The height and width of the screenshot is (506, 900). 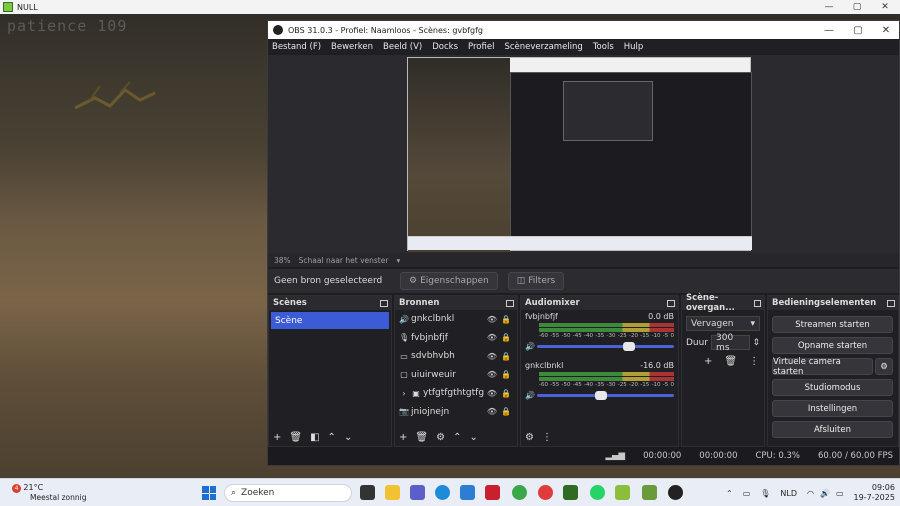 I want to click on search-box: ⌕ Zoeken, so click(x=288, y=493).